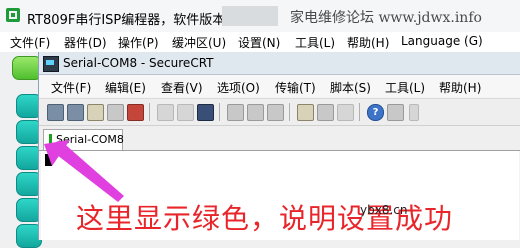 The height and width of the screenshot is (248, 520). What do you see at coordinates (384, 210) in the screenshot?
I see `corner-watermark: ybx8.cn` at bounding box center [384, 210].